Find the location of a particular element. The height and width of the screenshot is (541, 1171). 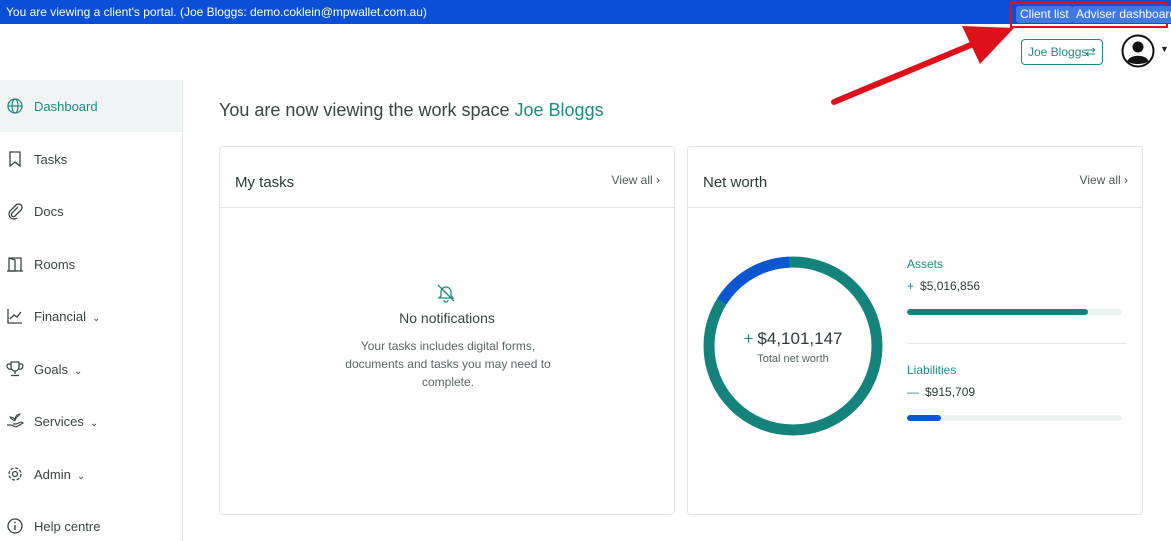

net-worth-header: Net worth View all › is located at coordinates (915, 177).